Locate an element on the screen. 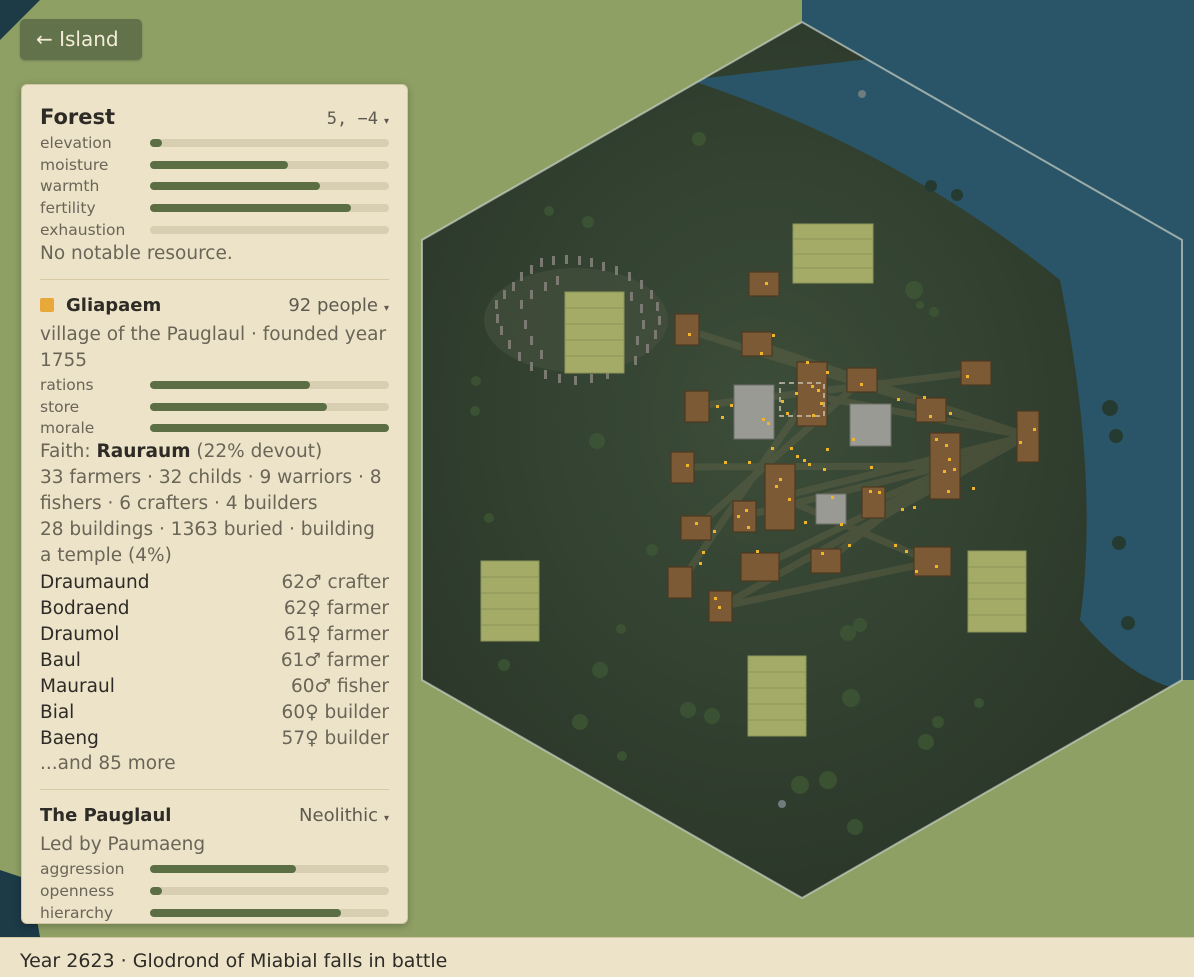 The height and width of the screenshot is (977, 1194). stat-warmth: warmth is located at coordinates (214, 187).